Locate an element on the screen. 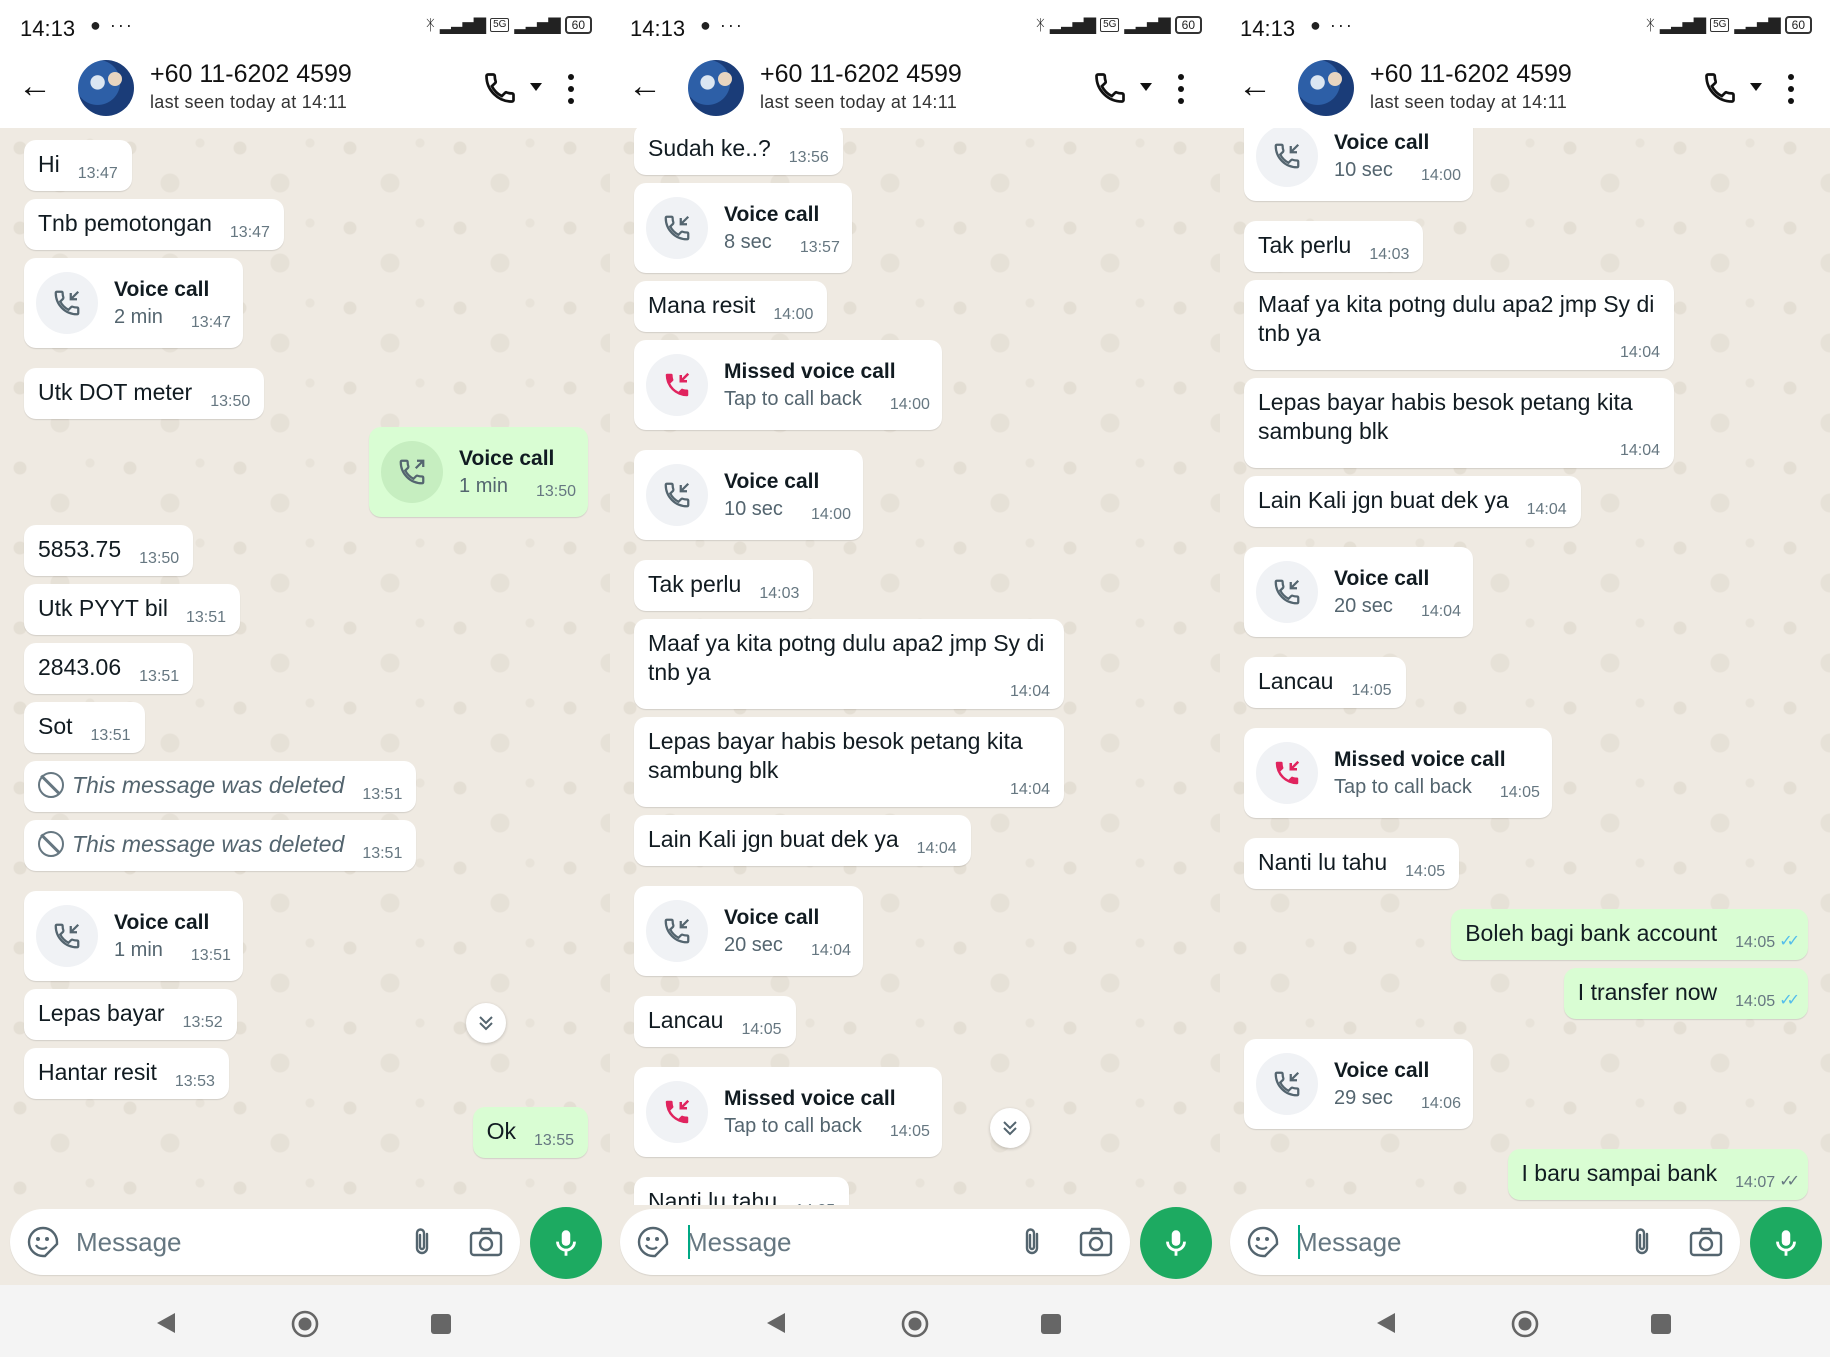 The width and height of the screenshot is (1830, 1357). message-text: 2843.06 is located at coordinates (79, 667).